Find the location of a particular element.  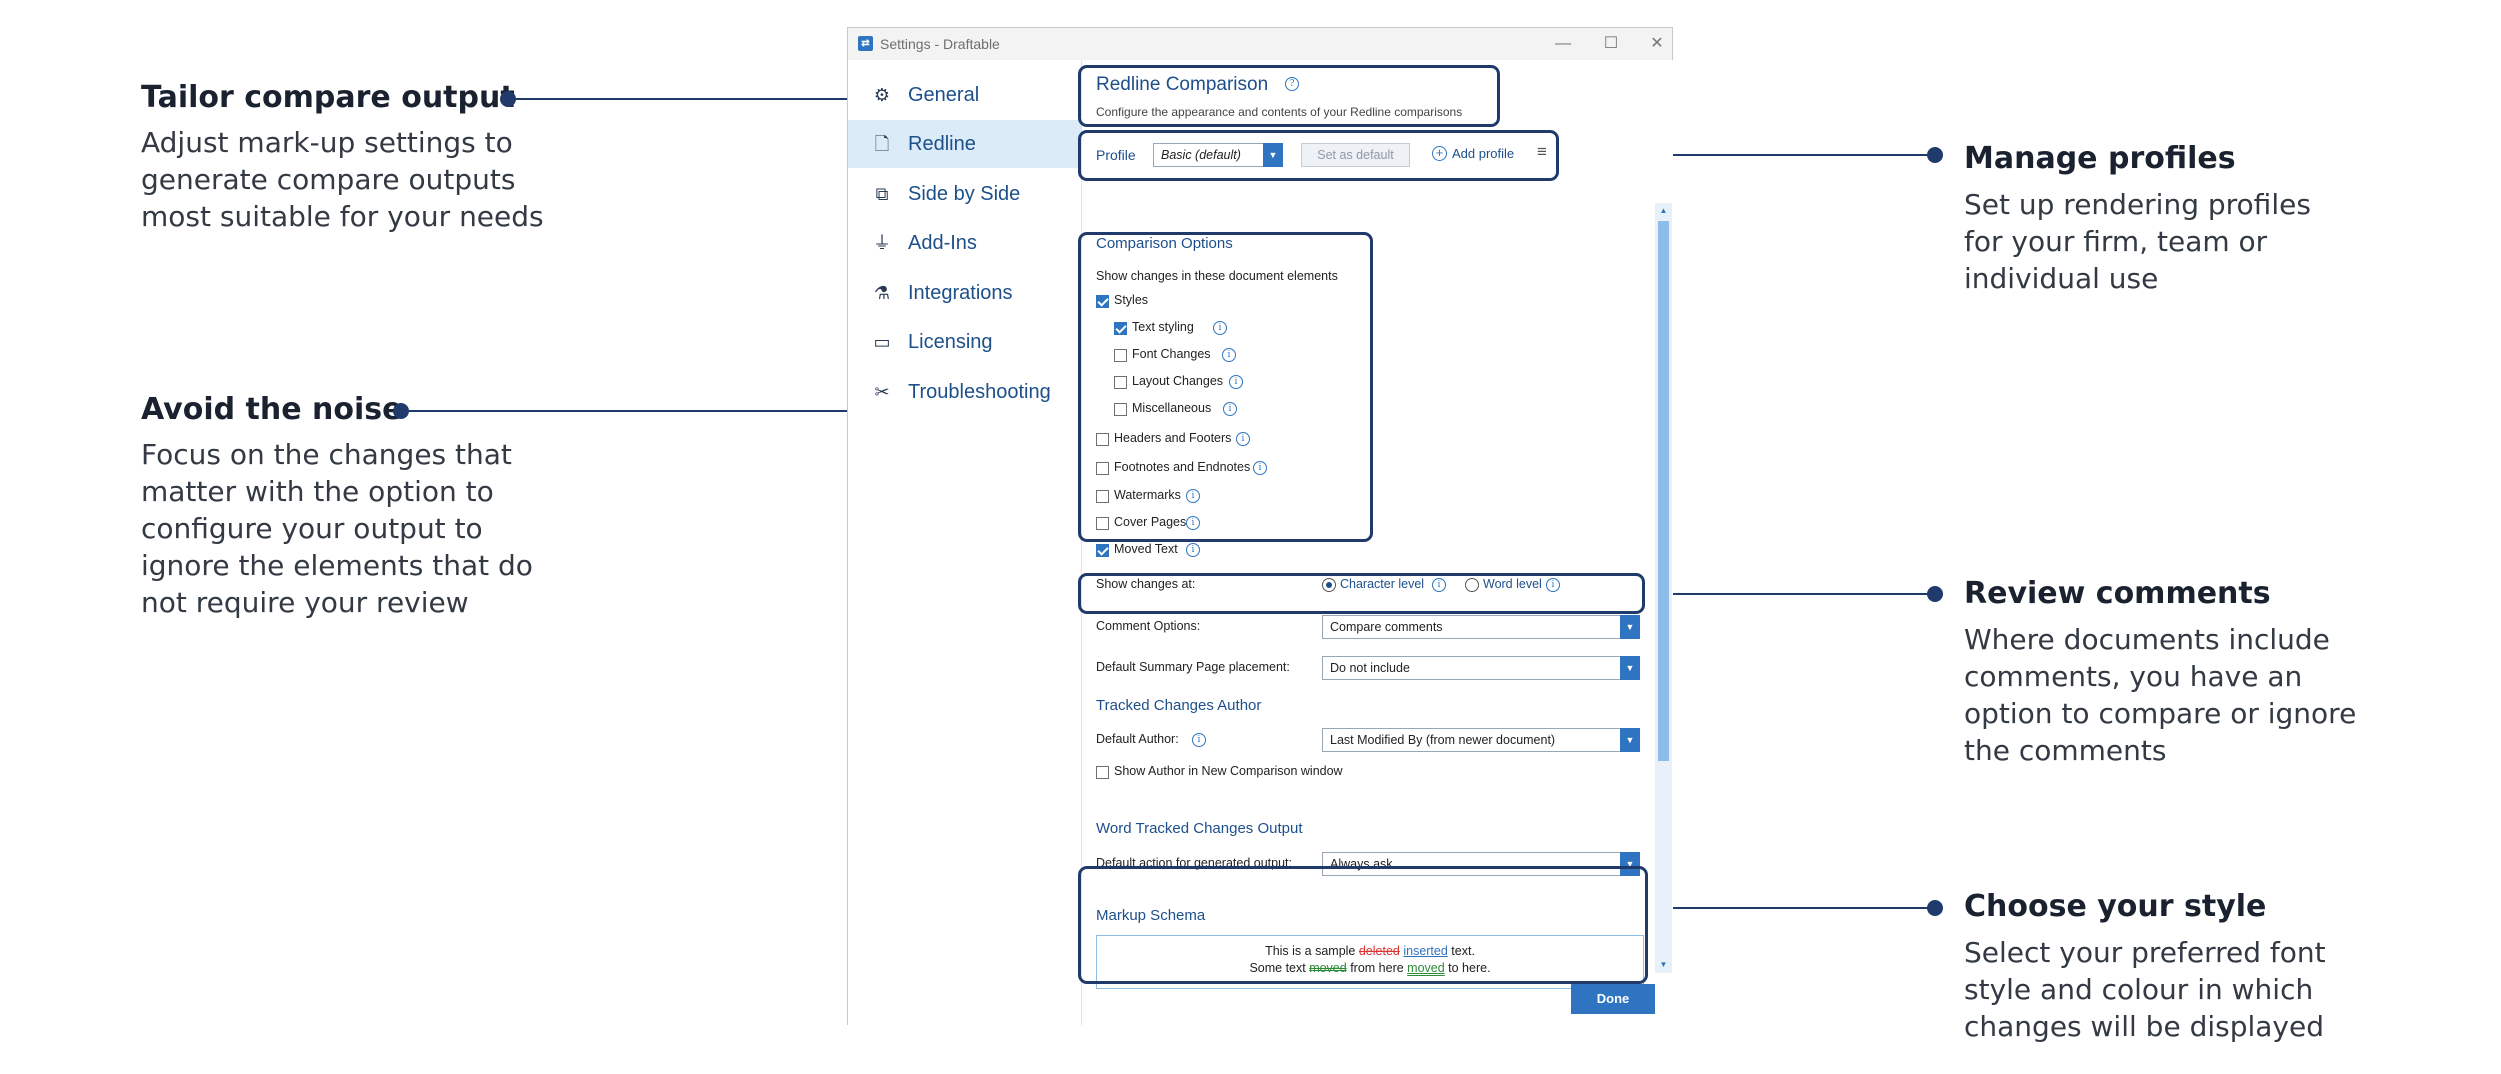

callout-title-tailor: Tailor compare output is located at coordinates (328, 97).